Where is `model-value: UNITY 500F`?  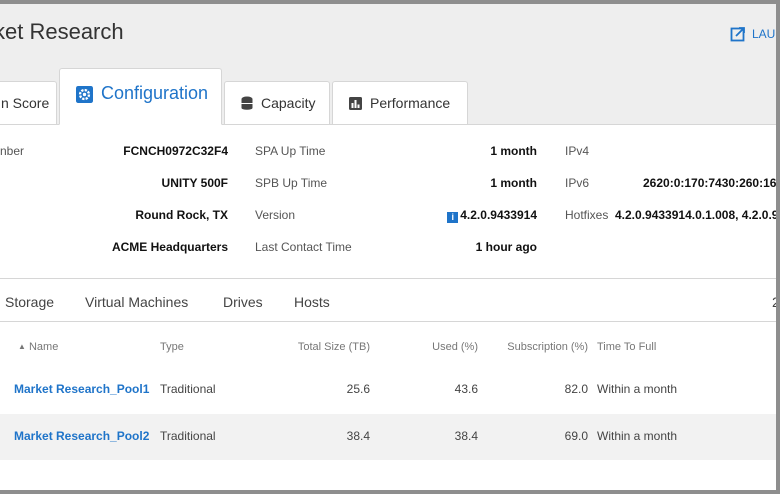
model-value: UNITY 500F is located at coordinates (194, 183).